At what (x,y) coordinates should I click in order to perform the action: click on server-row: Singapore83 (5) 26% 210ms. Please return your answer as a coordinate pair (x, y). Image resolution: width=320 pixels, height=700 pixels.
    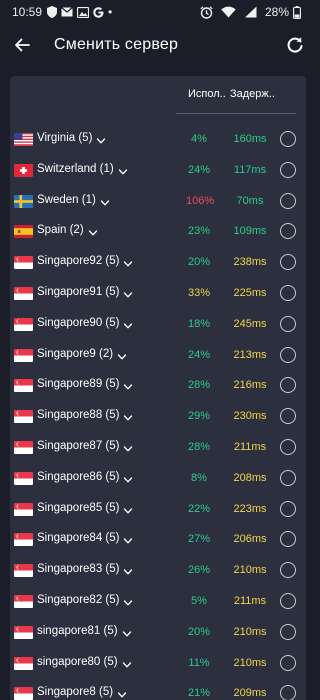
    Looking at the image, I should click on (158, 571).